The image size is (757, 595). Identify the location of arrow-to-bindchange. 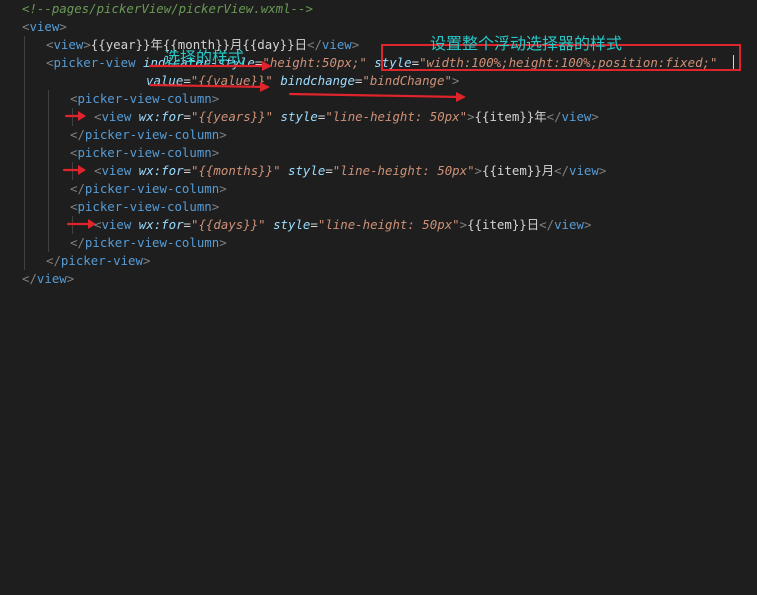
(376, 95).